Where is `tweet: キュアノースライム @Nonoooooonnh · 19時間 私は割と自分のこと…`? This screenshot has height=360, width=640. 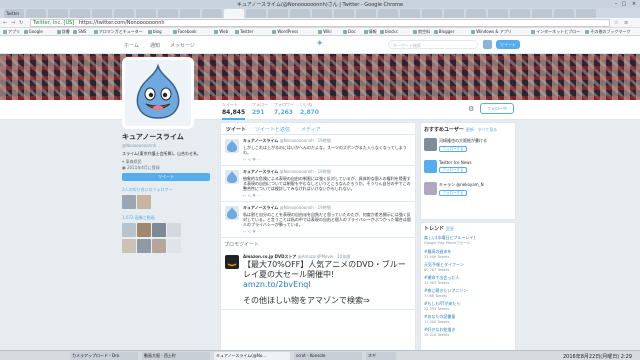 tweet: キュアノースライム @Nonoooooonnh · 19時間 私は割と自分のこと… is located at coordinates (318, 220).